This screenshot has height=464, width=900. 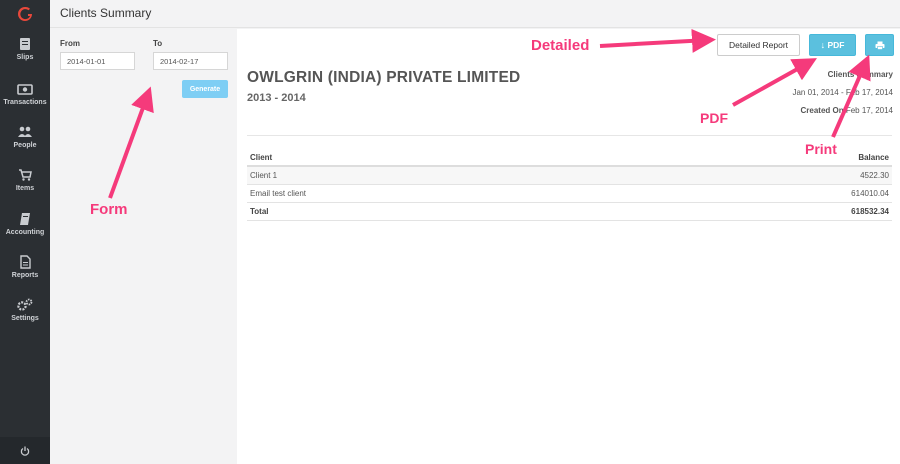 I want to click on detailed-report-button: Detailed Report, so click(x=758, y=45).